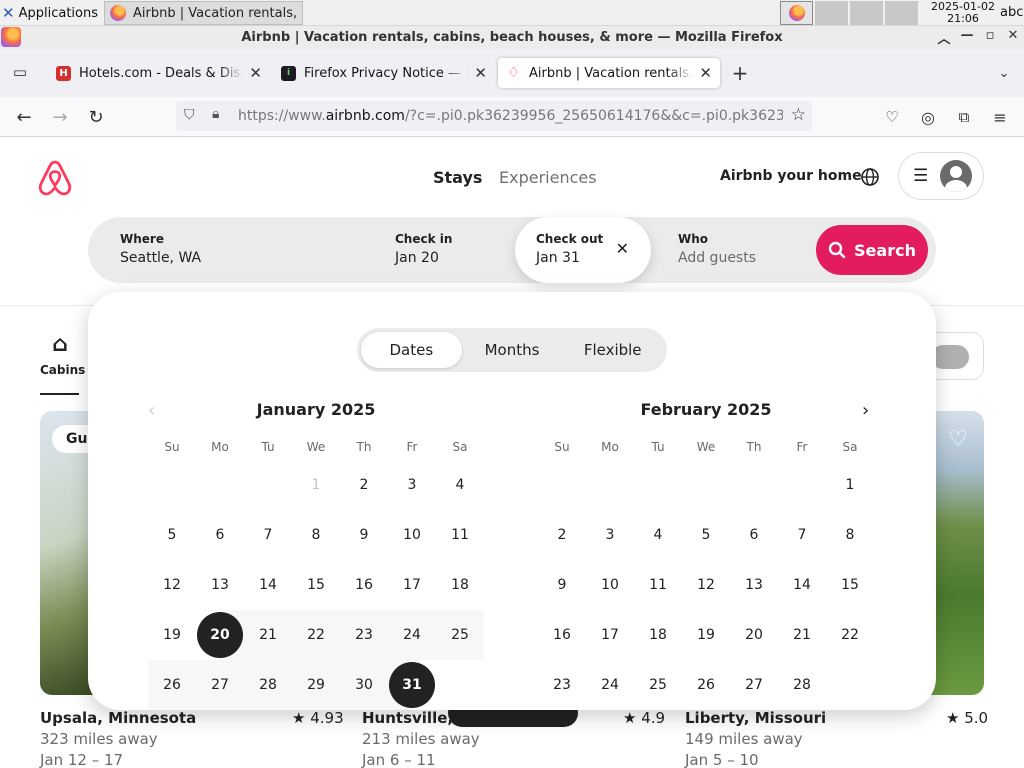  Describe the element at coordinates (791, 176) in the screenshot. I see `host-your-home-link: Airbnb your home` at that location.